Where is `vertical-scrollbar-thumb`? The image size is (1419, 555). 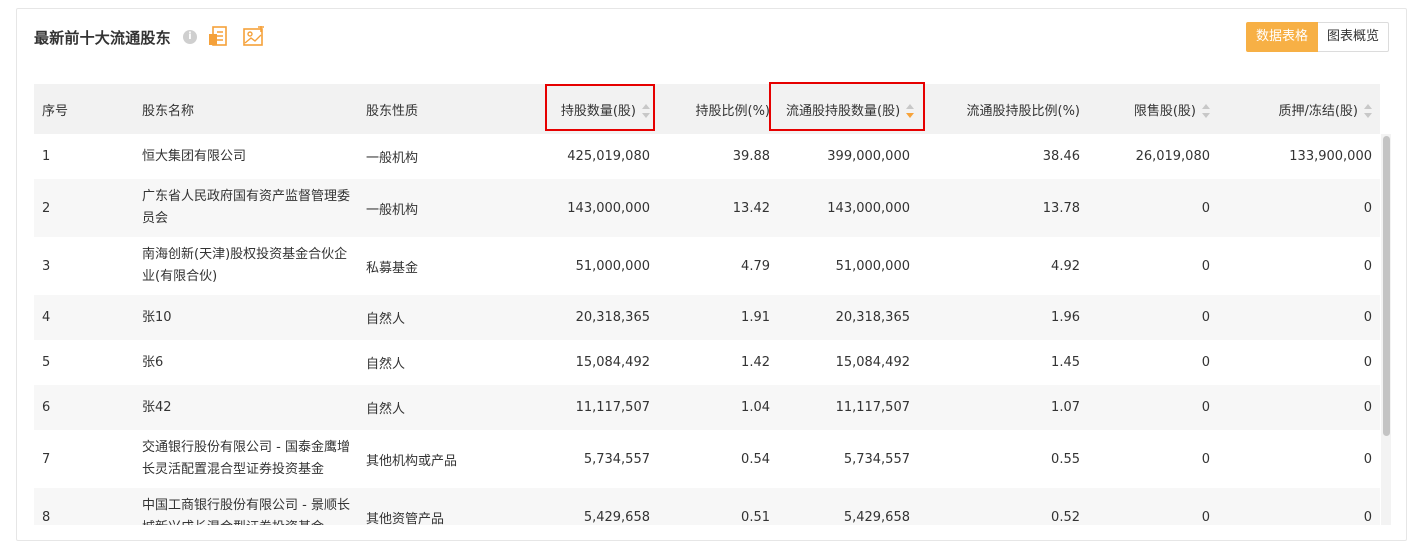 vertical-scrollbar-thumb is located at coordinates (1386, 286).